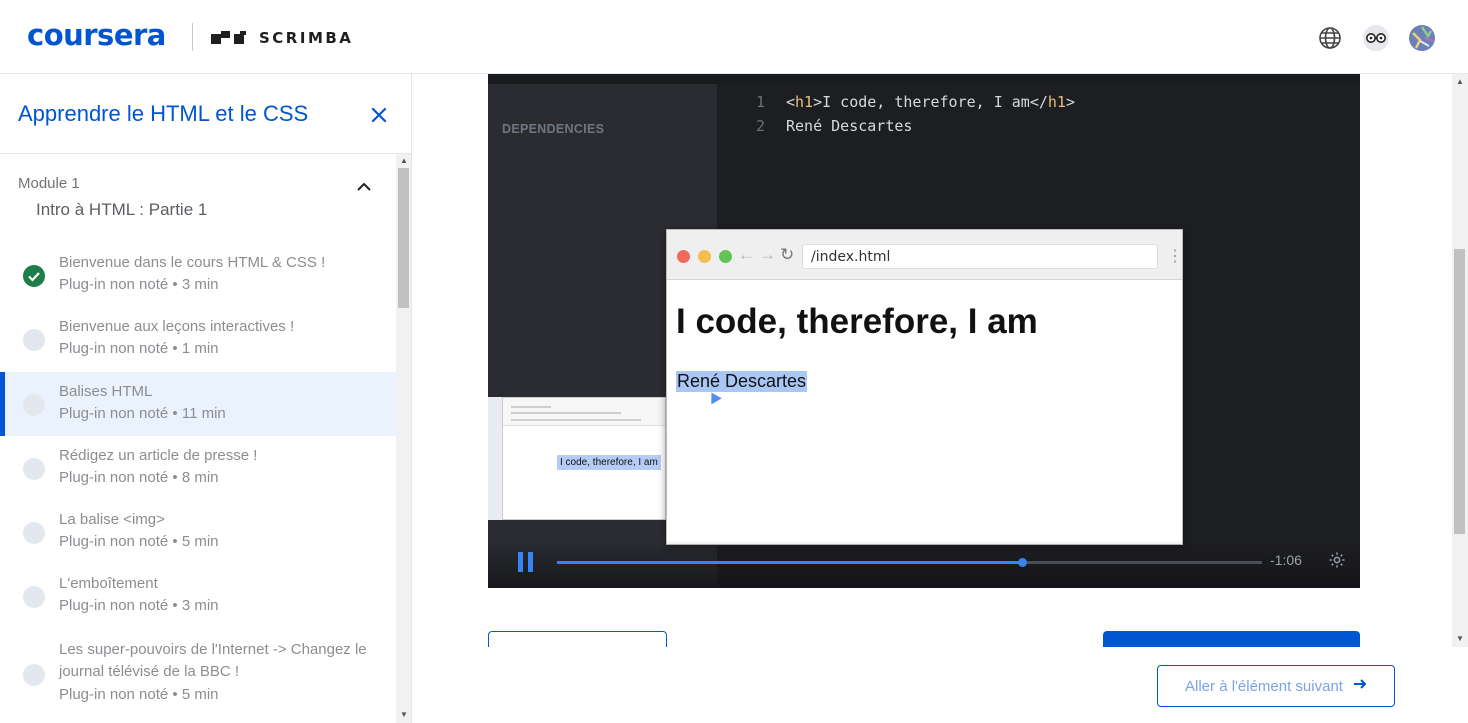 Image resolution: width=1468 pixels, height=723 pixels. I want to click on course-title: Apprendre le HTML et le CSS, so click(163, 113).